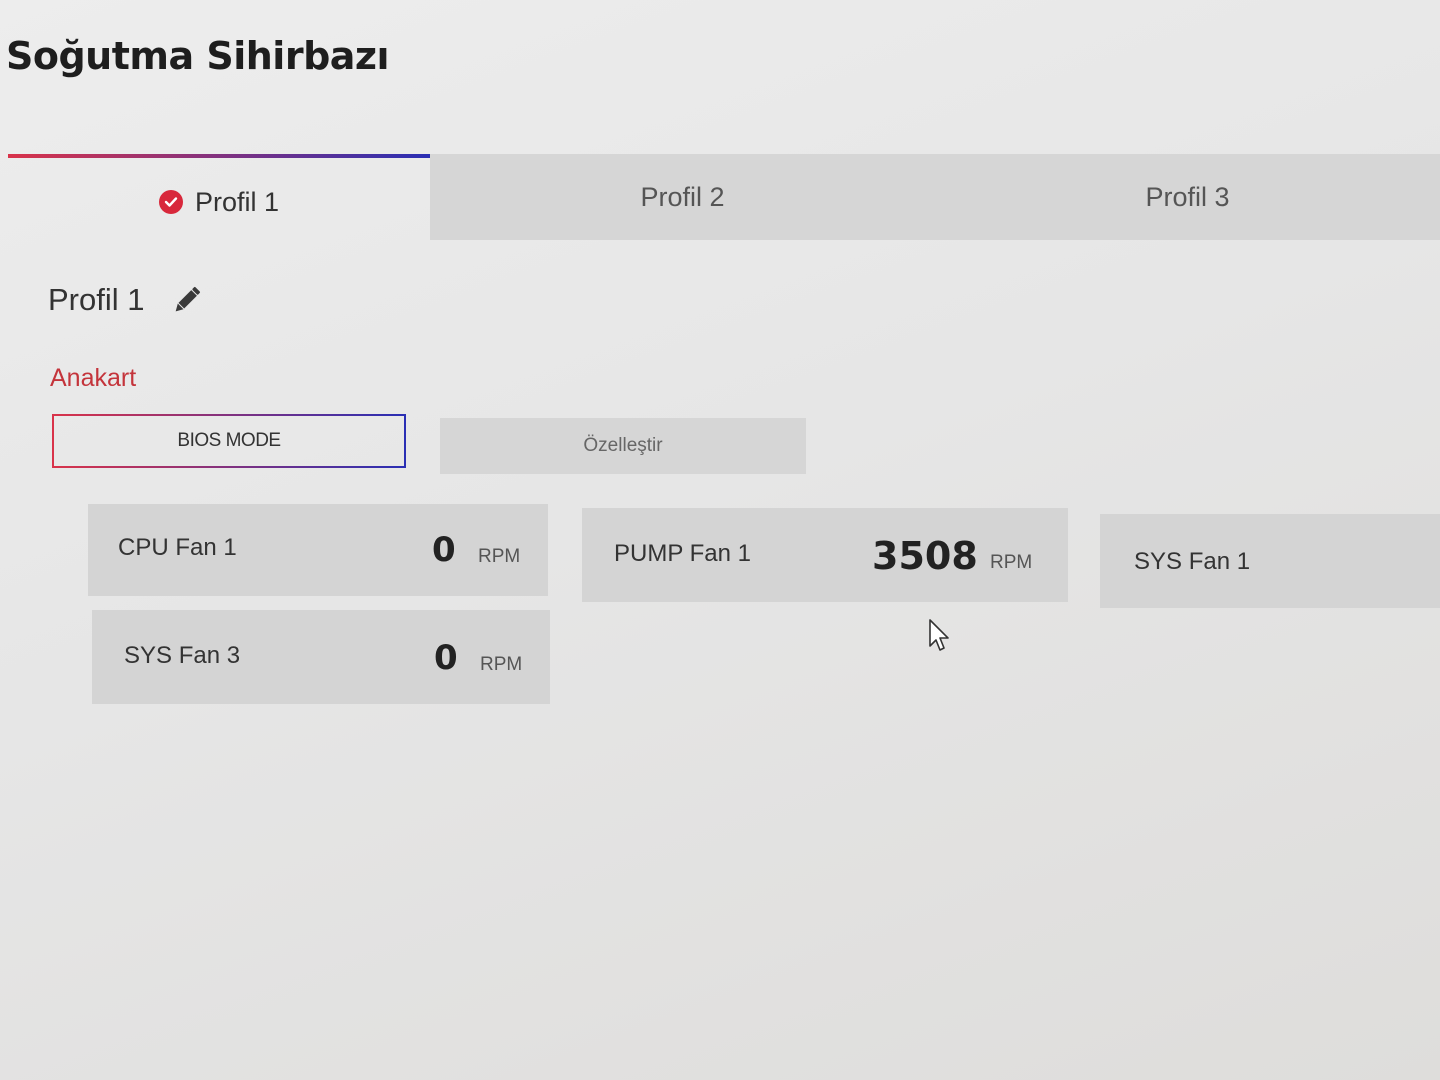  Describe the element at coordinates (237, 201) in the screenshot. I see `tab-label: Profil 1` at that location.